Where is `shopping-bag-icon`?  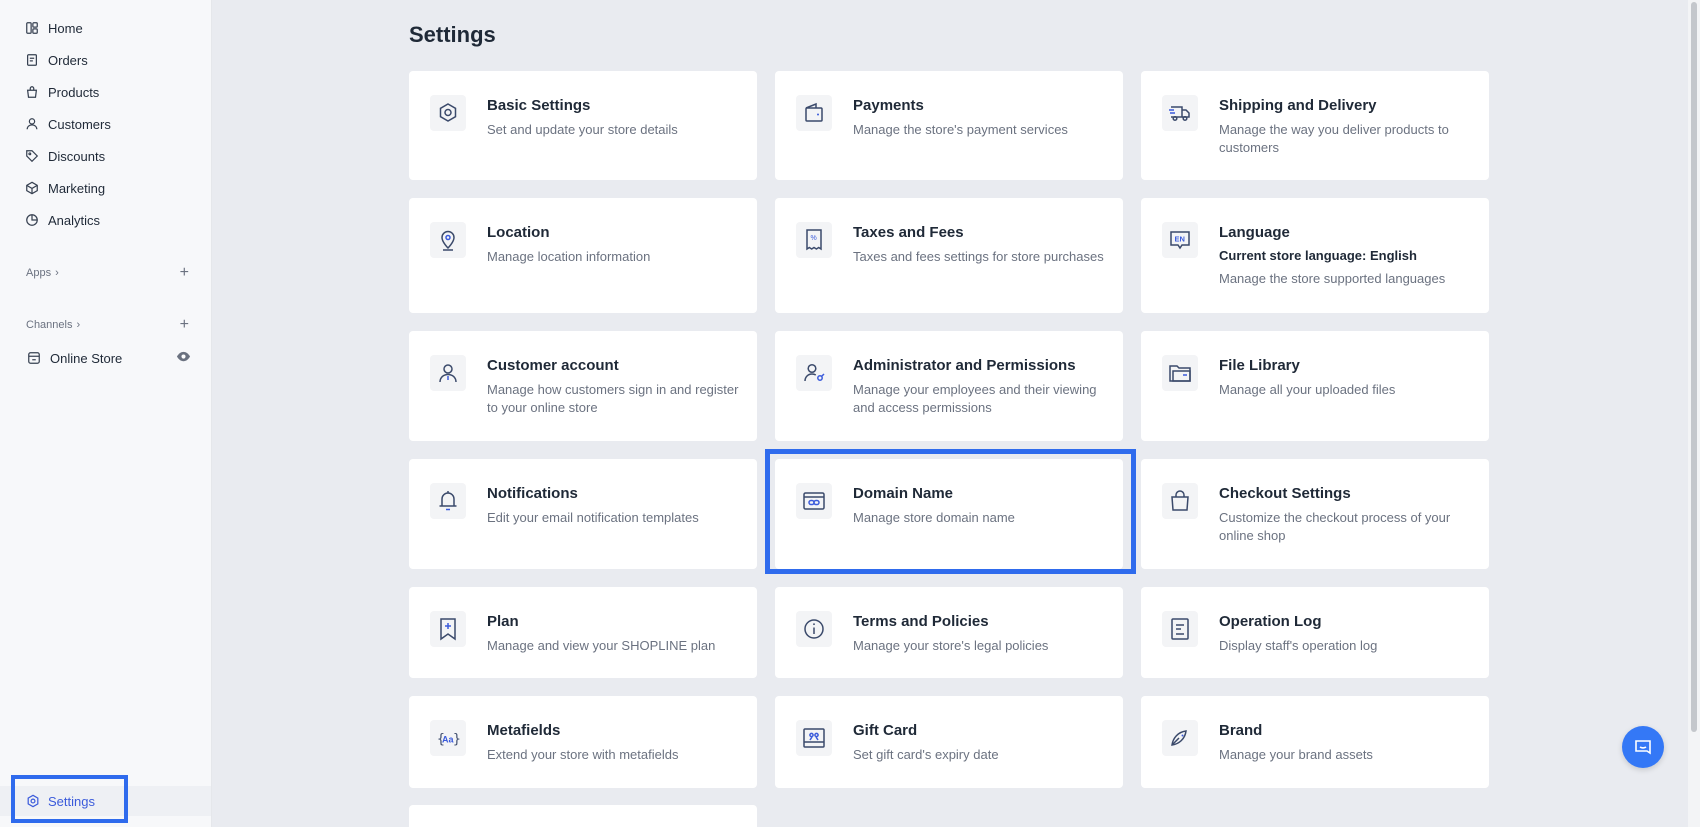
shopping-bag-icon is located at coordinates (1180, 501).